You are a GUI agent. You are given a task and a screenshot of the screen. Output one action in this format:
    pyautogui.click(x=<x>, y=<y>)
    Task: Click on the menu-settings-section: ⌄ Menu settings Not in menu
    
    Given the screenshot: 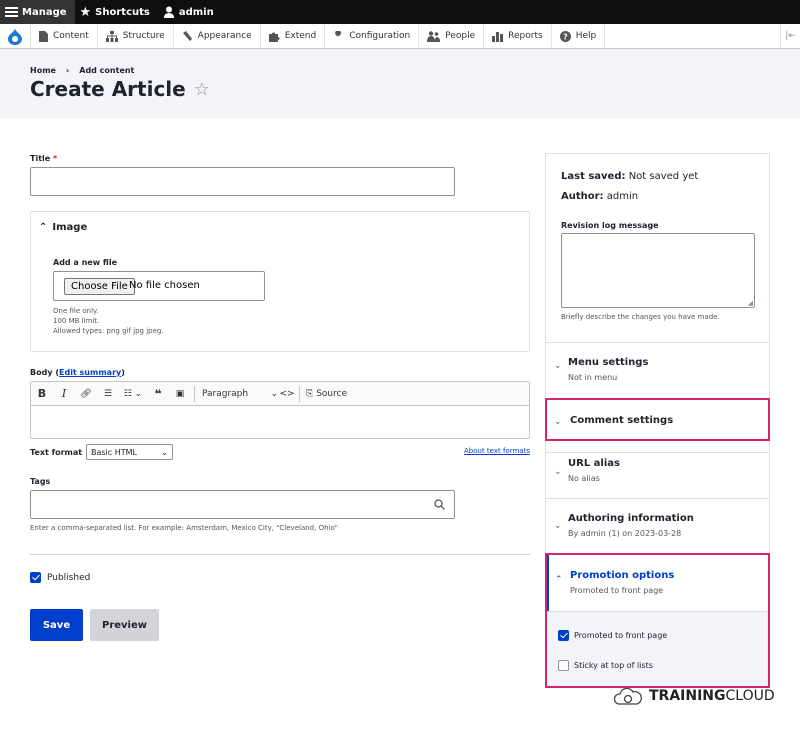 What is the action you would take?
    pyautogui.click(x=657, y=370)
    